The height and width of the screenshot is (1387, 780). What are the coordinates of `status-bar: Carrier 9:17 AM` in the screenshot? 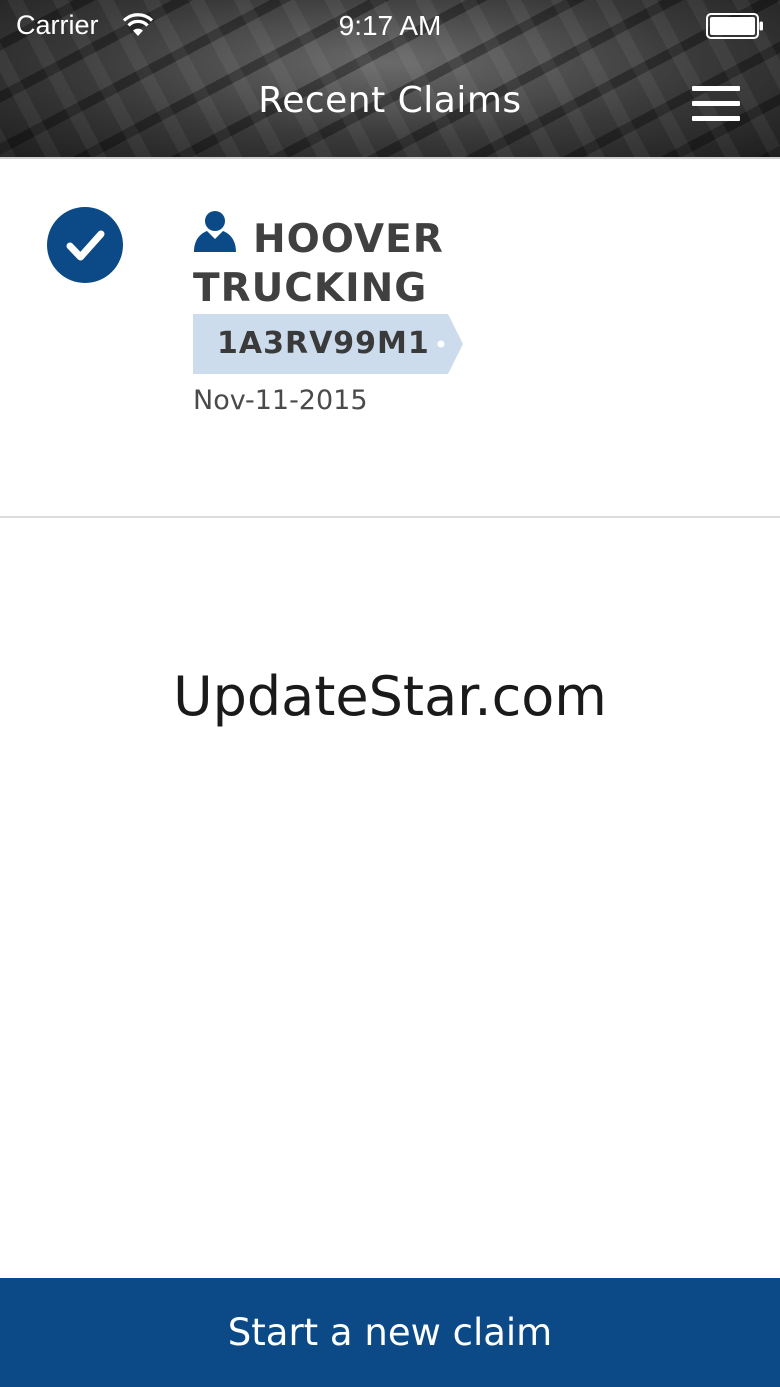 It's located at (390, 27).